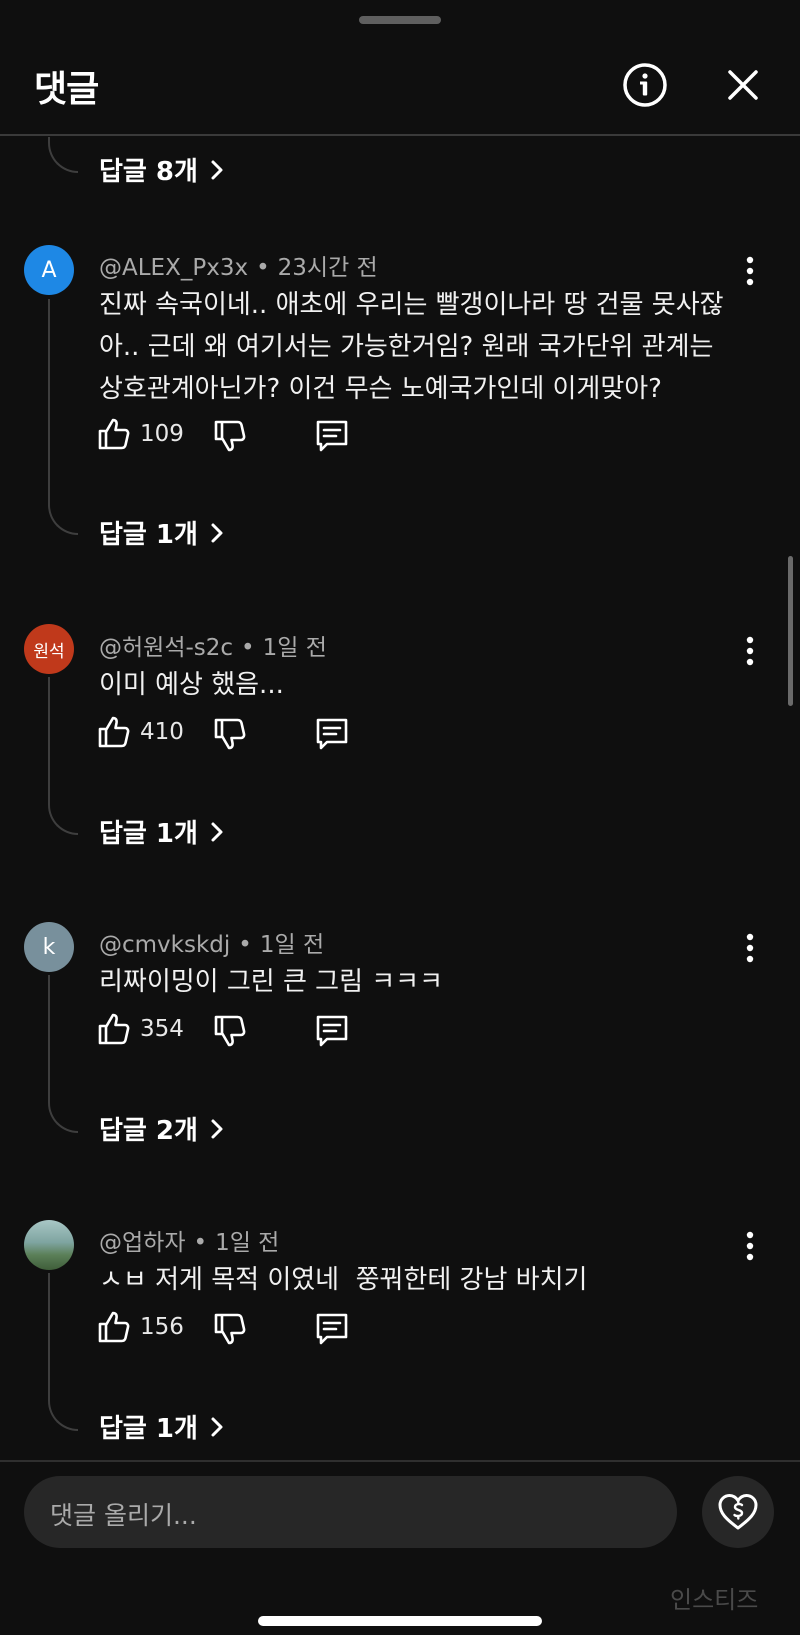 The image size is (800, 1635). I want to click on close-button, so click(743, 85).